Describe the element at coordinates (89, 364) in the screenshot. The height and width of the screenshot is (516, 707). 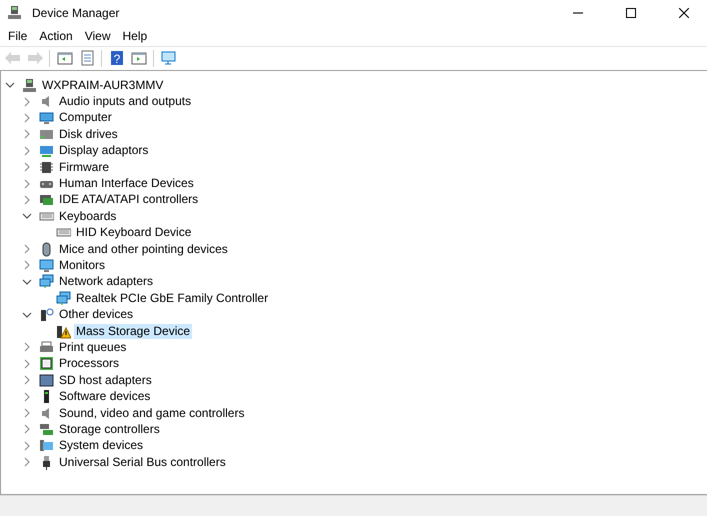
I see `tree-item: Processors` at that location.